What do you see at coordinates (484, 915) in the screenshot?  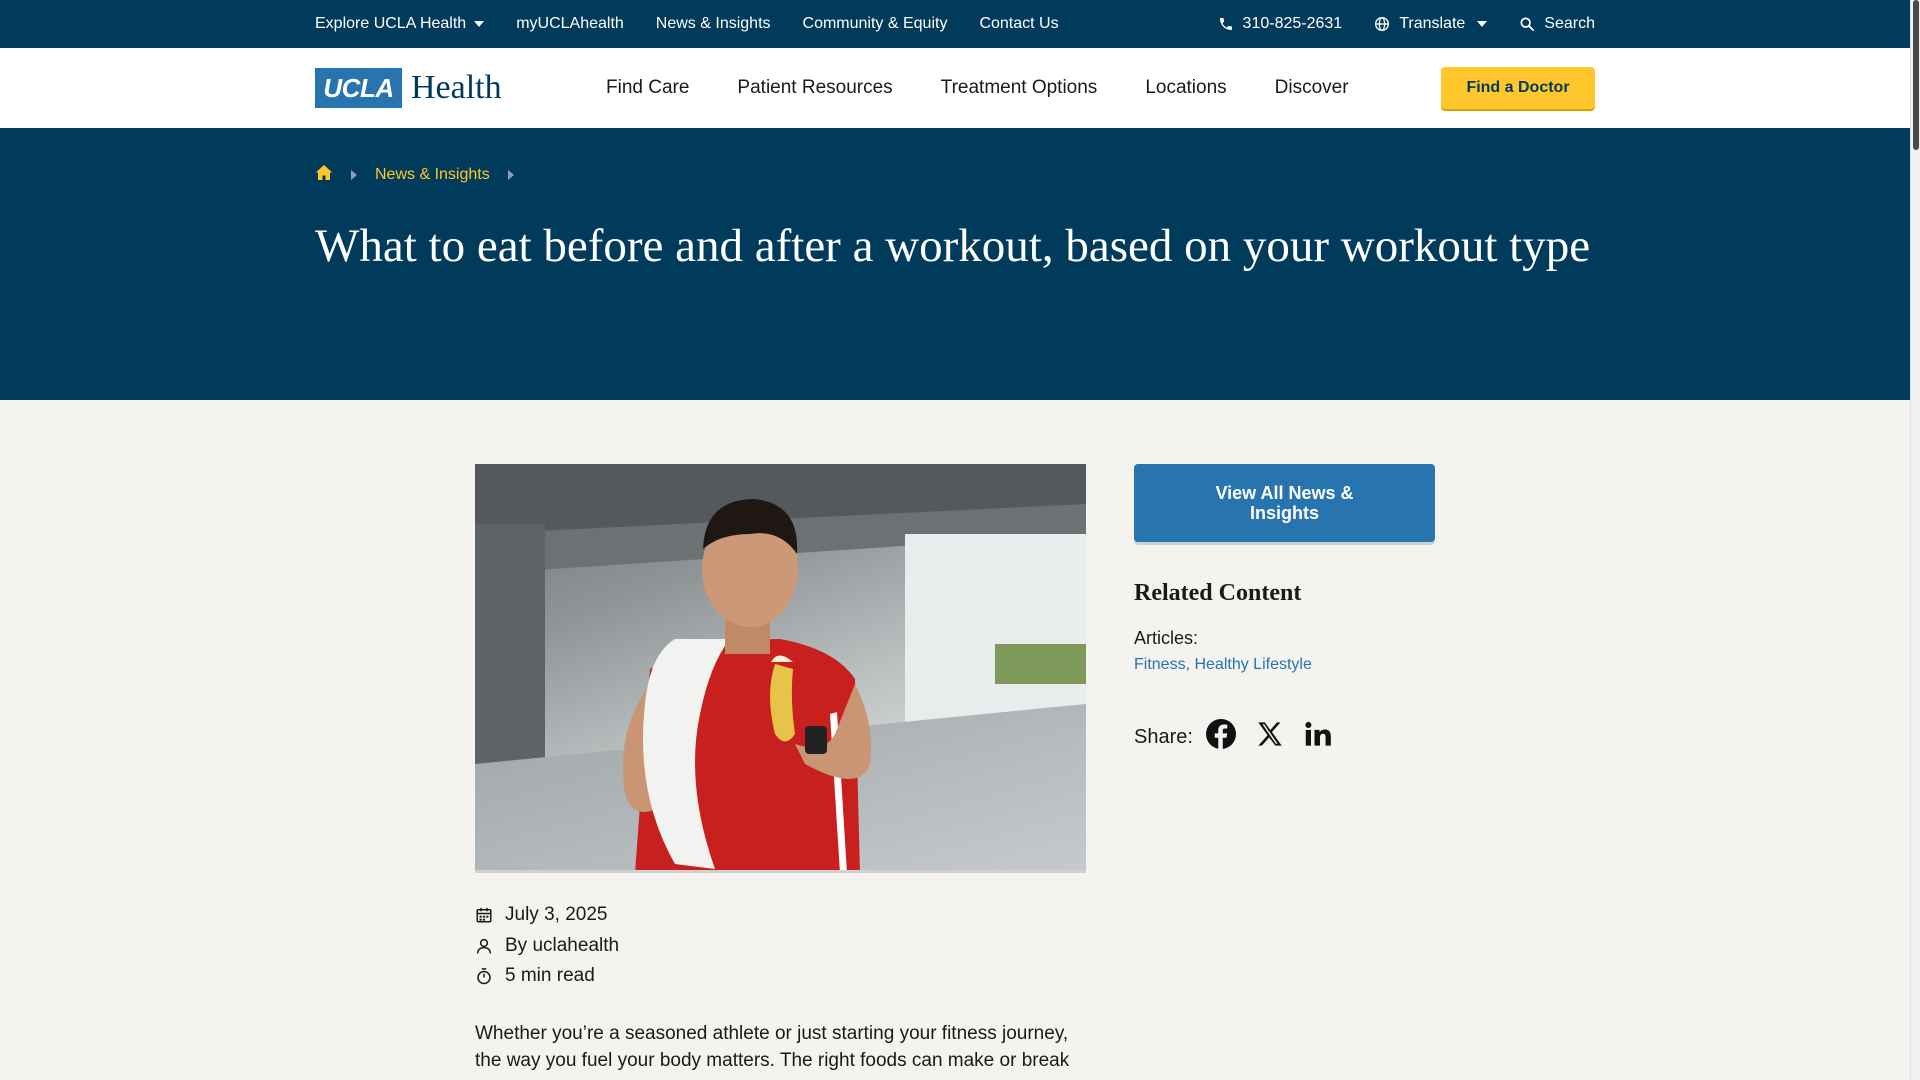 I see `calendar-icon` at bounding box center [484, 915].